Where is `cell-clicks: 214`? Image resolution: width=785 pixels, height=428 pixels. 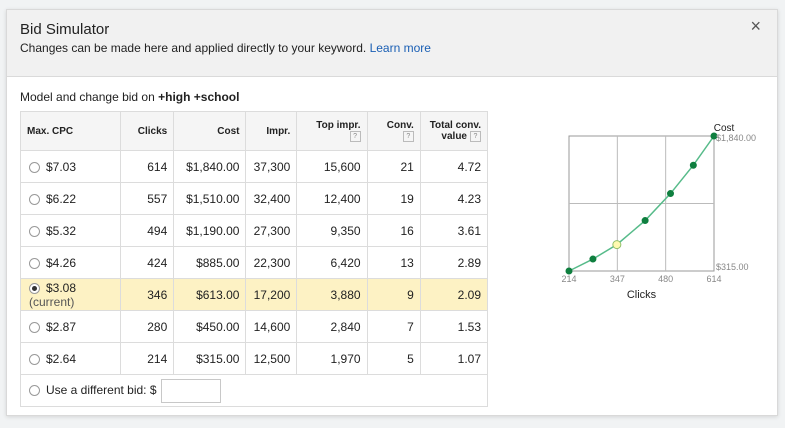
cell-clicks: 214 is located at coordinates (147, 358).